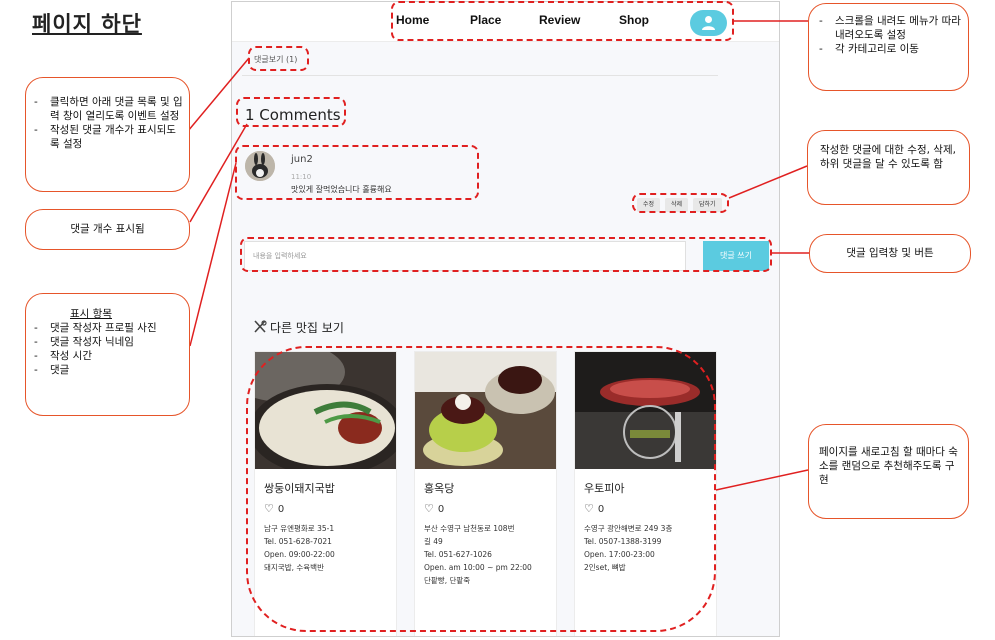 The width and height of the screenshot is (995, 640). I want to click on note-line: 페이지를 새로고침 할 때마다 숙소를 랜덤으로 추천해주도록 구현, so click(888, 466).